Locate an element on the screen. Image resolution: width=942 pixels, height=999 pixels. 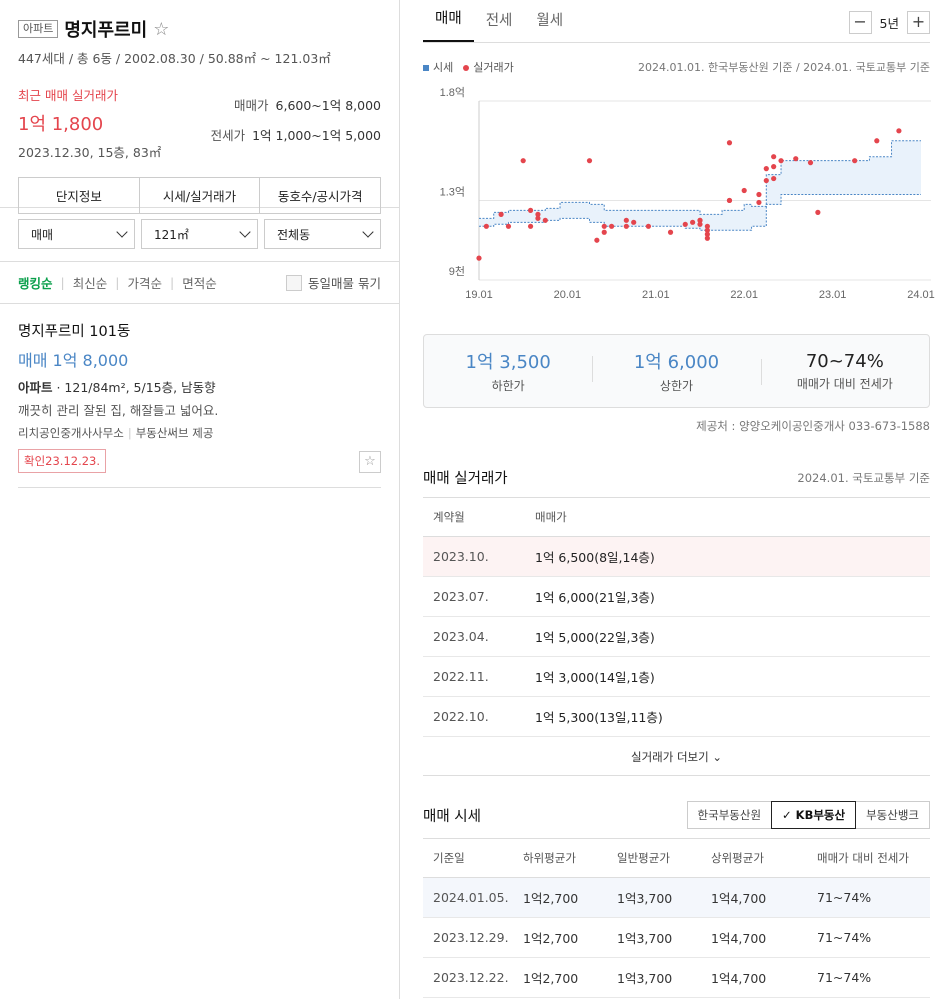
tab-monthly: 월세 is located at coordinates (549, 25).